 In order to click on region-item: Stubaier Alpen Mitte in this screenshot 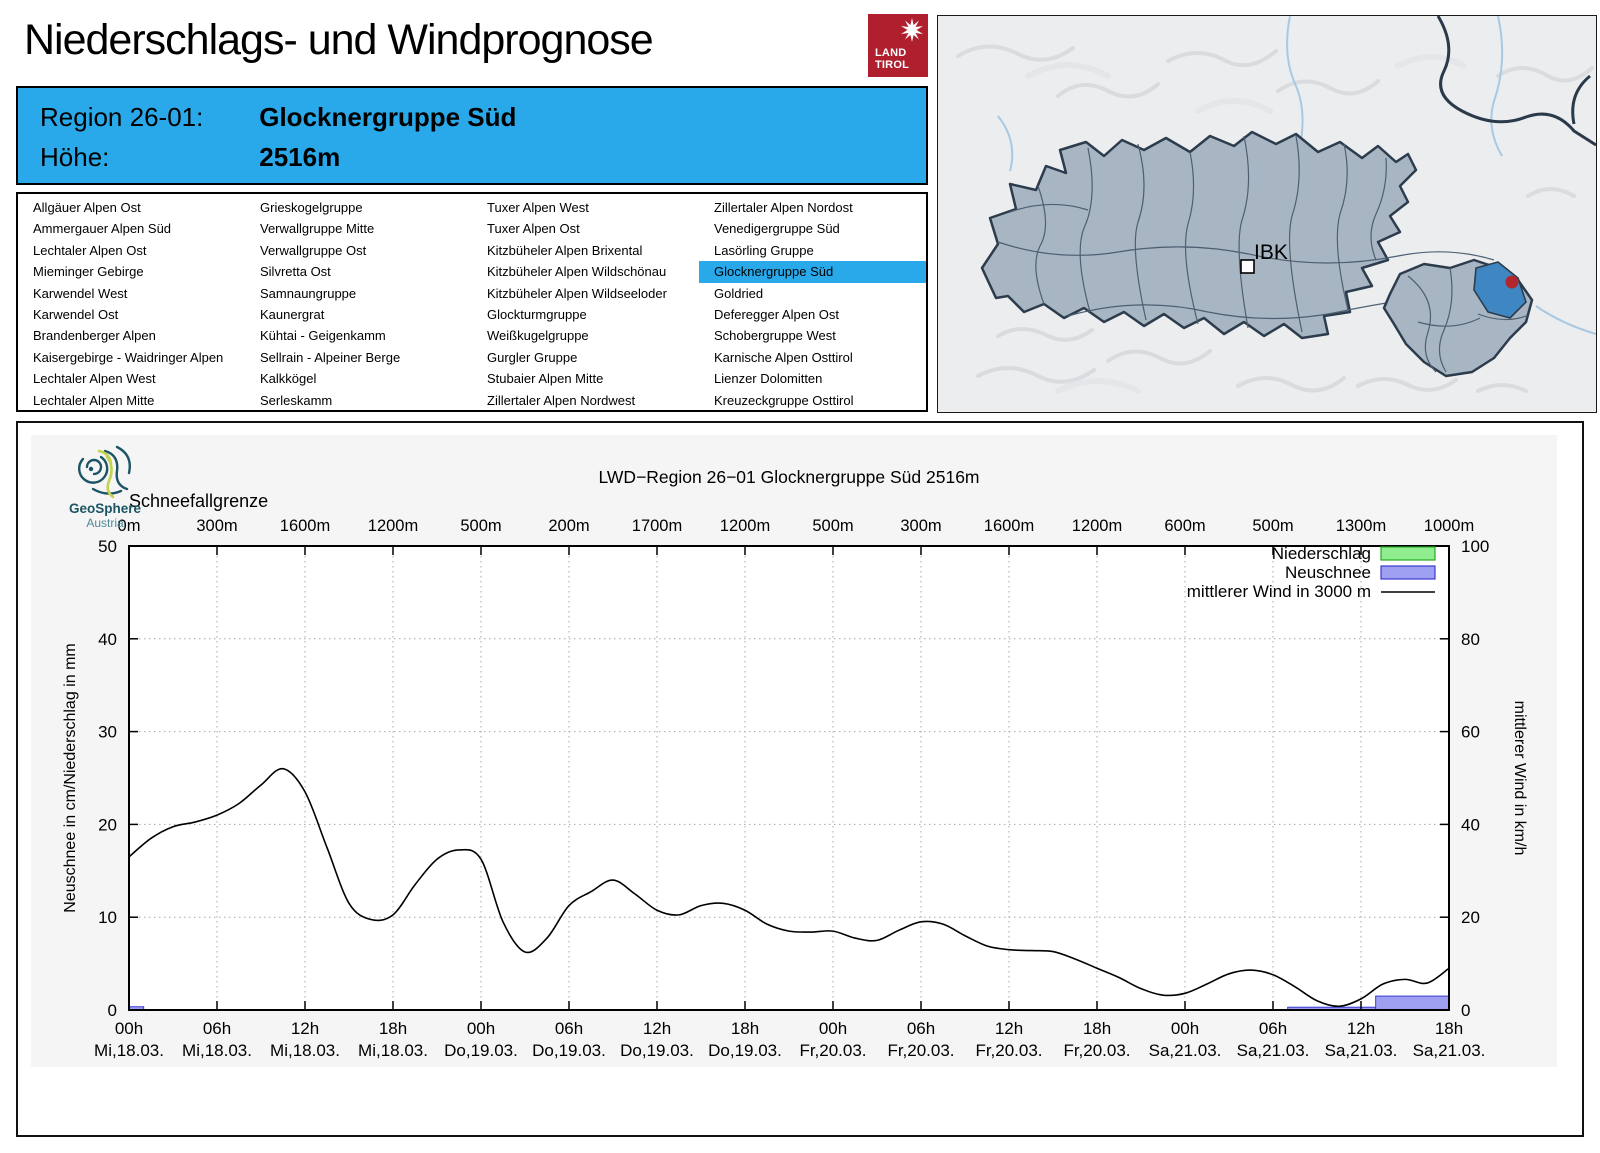, I will do `click(585, 378)`.